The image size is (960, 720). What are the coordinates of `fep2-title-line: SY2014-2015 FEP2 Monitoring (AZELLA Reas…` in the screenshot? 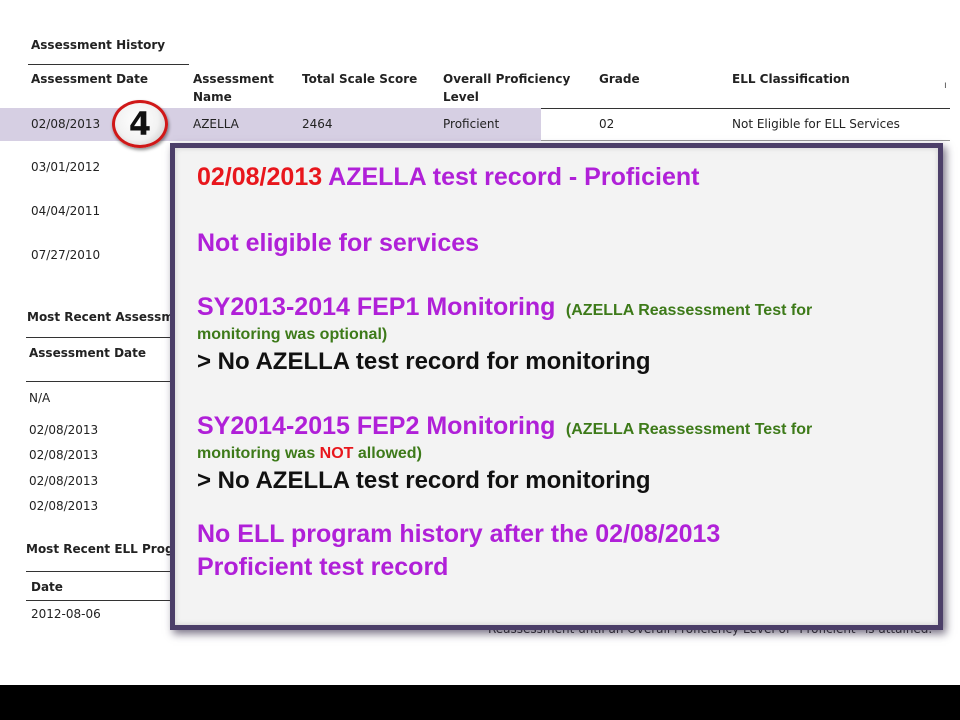 It's located at (504, 426).